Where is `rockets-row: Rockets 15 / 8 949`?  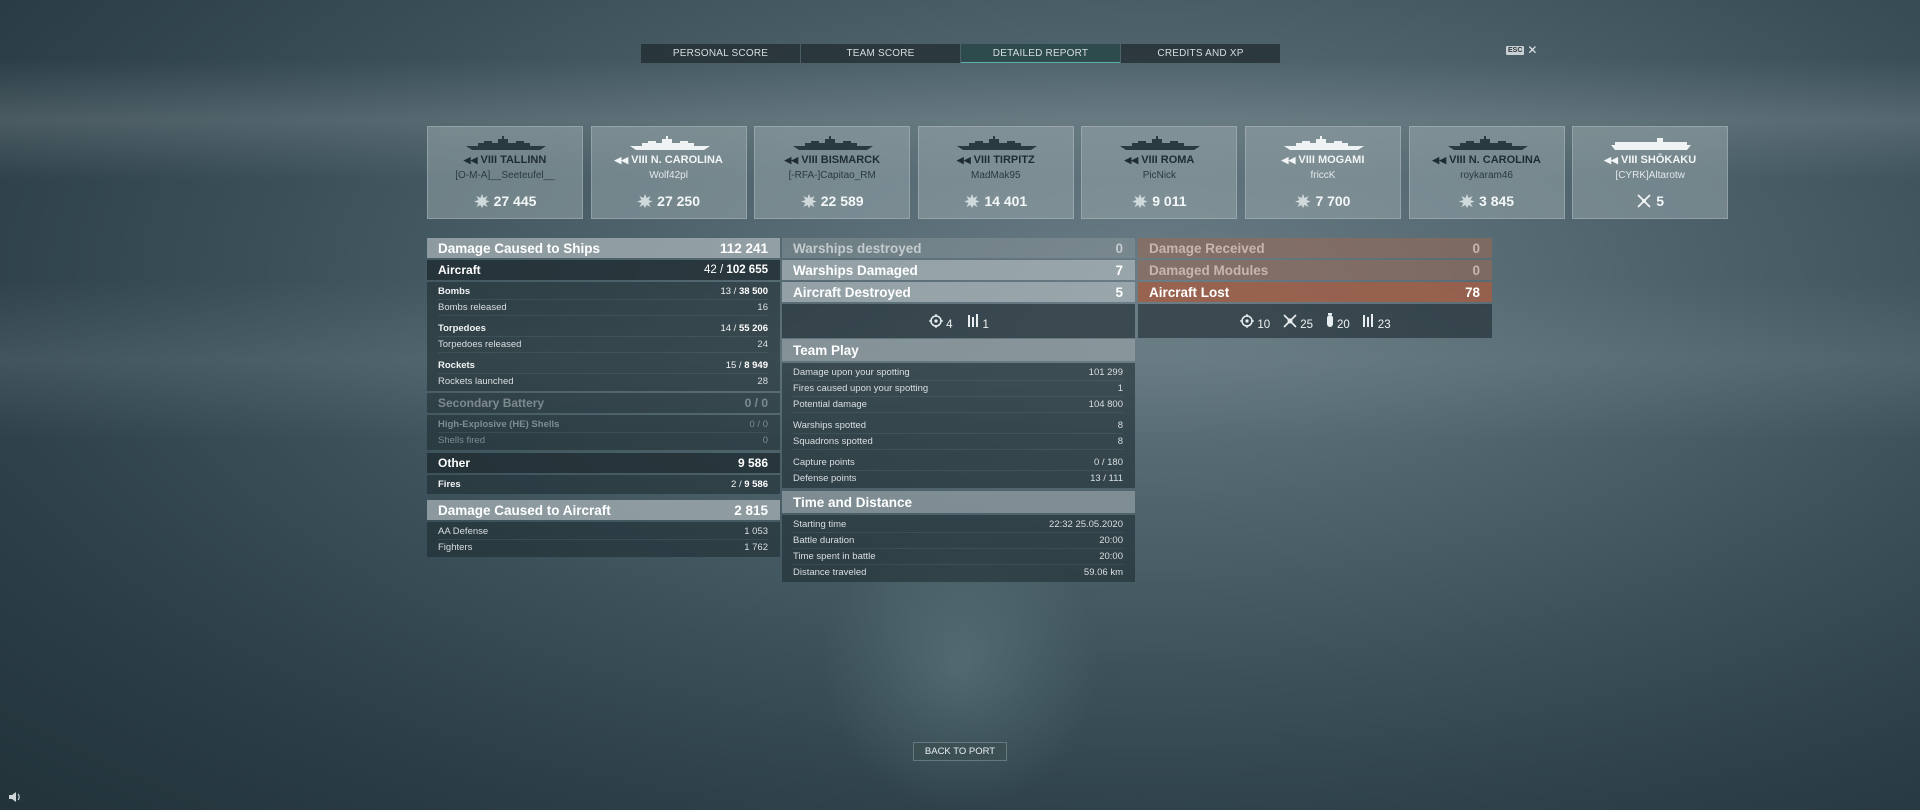
rockets-row: Rockets 15 / 8 949 is located at coordinates (603, 366).